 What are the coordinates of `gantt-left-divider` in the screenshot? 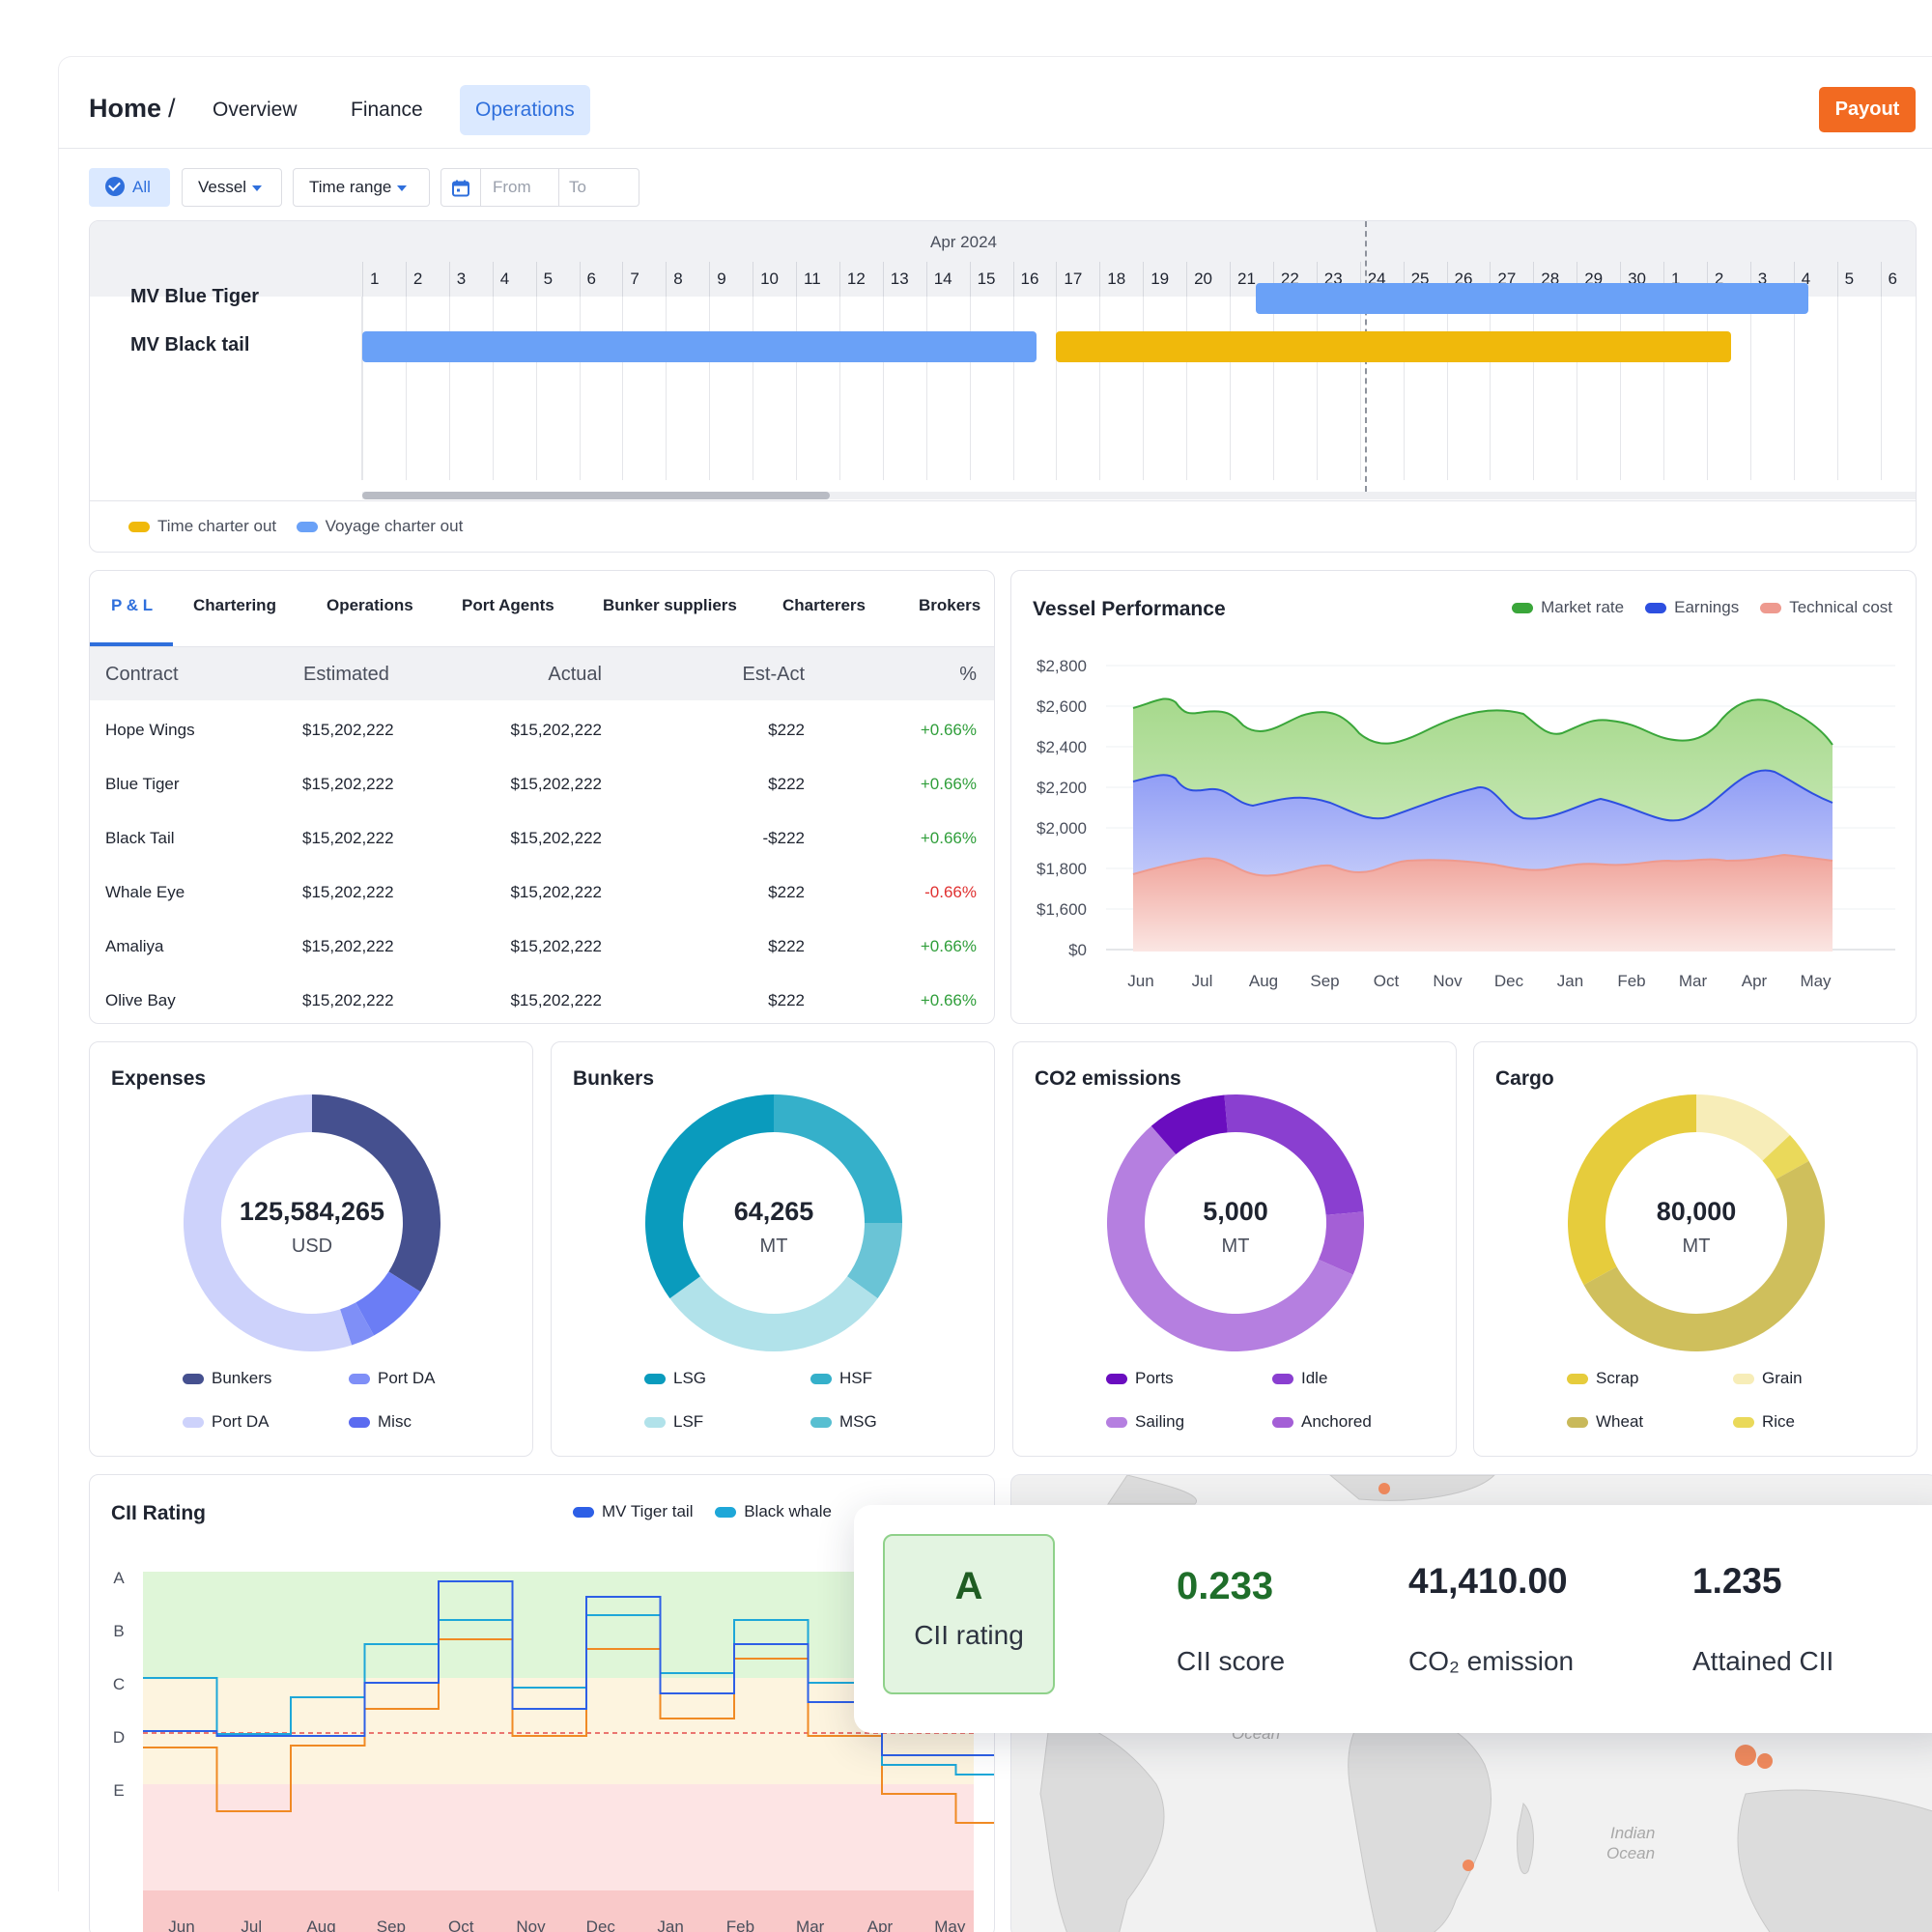 It's located at (361, 388).